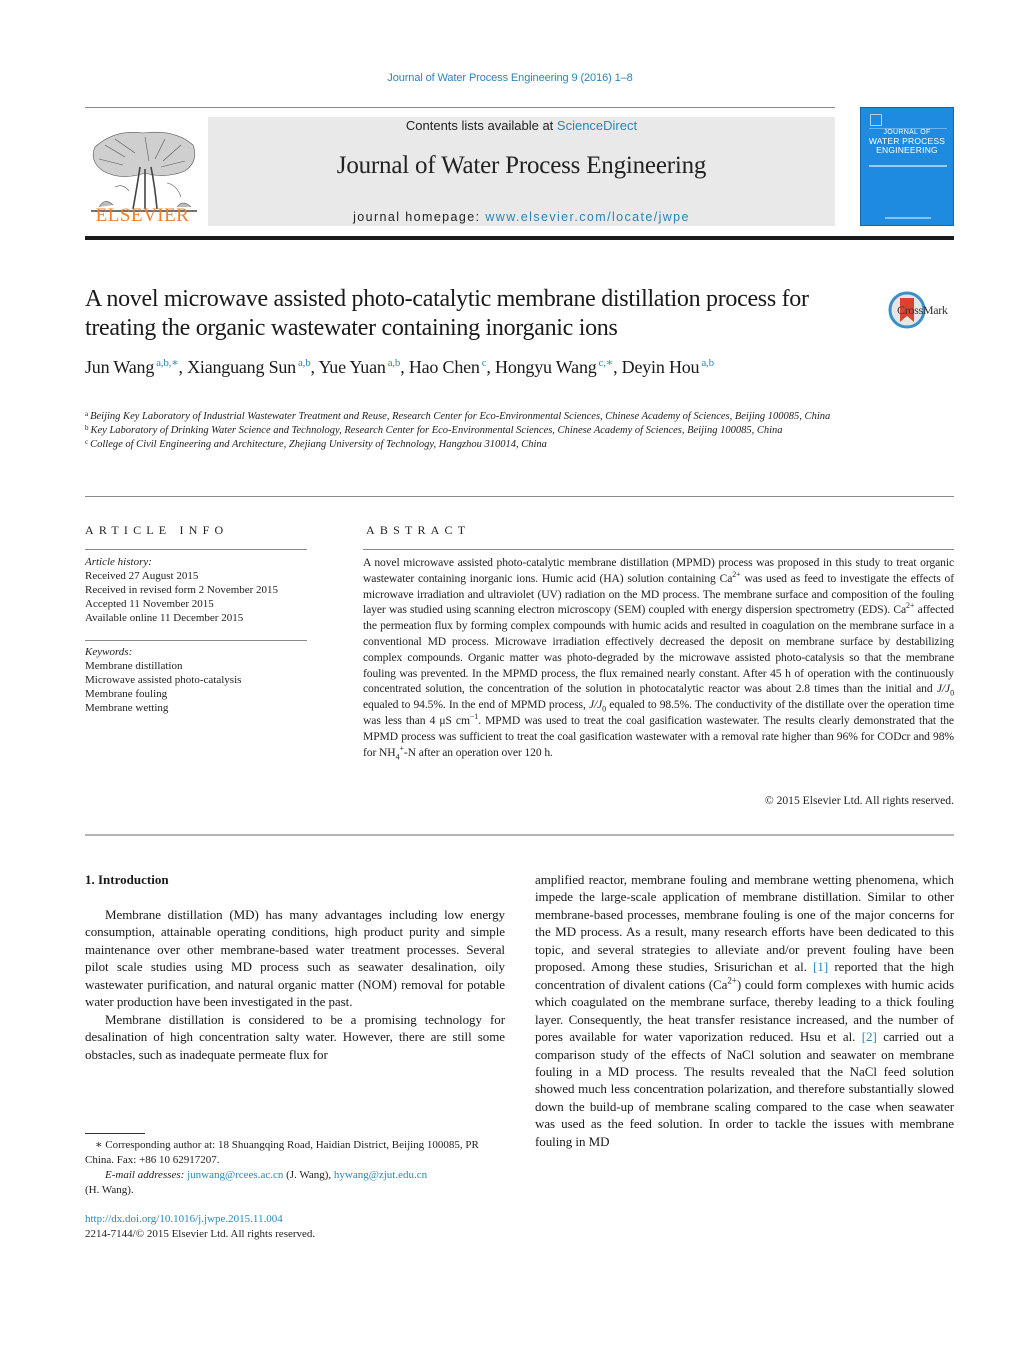  I want to click on article-info-heading: ARTICLE INFO, so click(157, 530).